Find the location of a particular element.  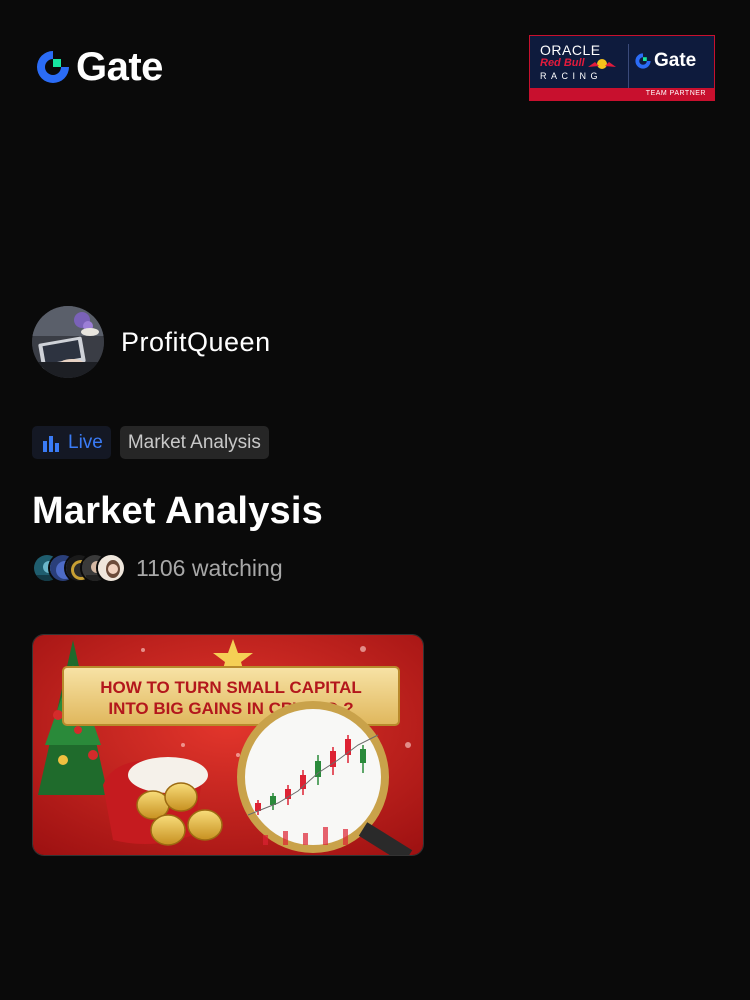

viewer-count: 1106 watching is located at coordinates (157, 568).